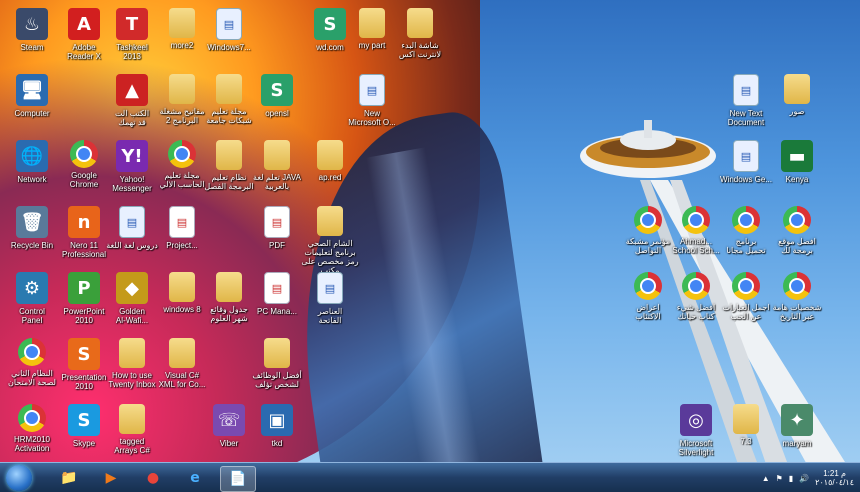 The image size is (860, 492). What do you see at coordinates (330, 177) in the screenshot?
I see `desktop-icon-label: ap.red` at bounding box center [330, 177].